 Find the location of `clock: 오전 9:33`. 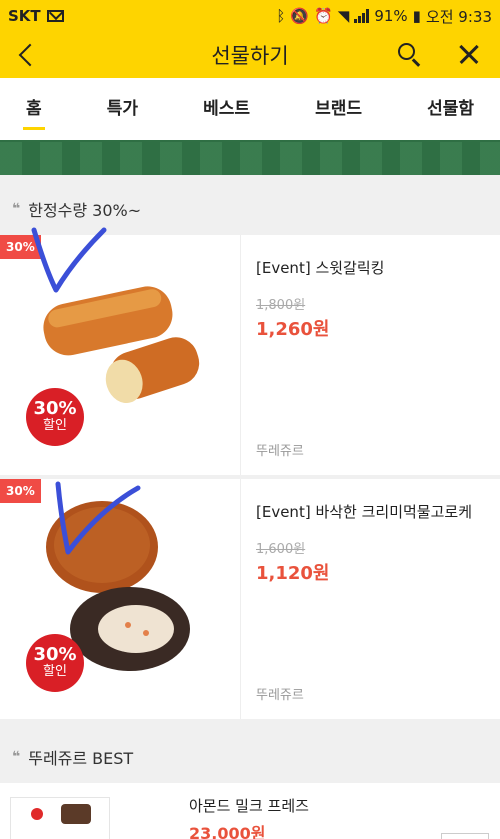

clock: 오전 9:33 is located at coordinates (458, 16).